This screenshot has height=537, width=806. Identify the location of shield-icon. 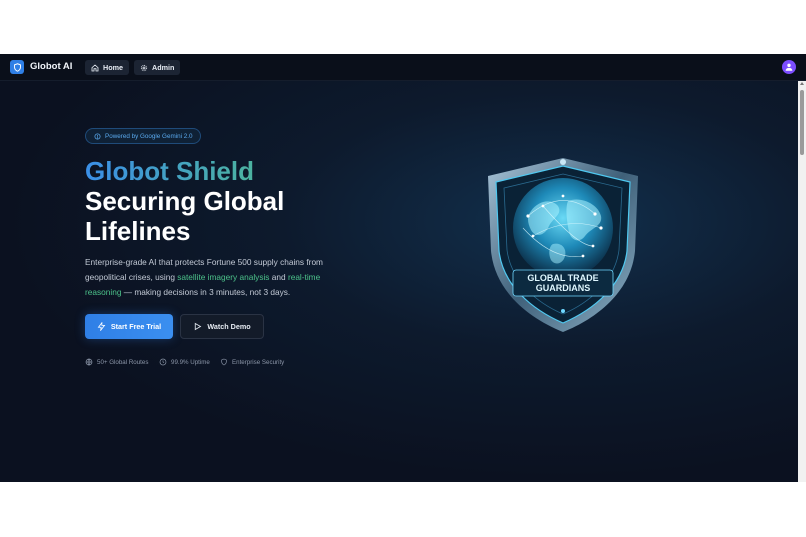
(224, 362).